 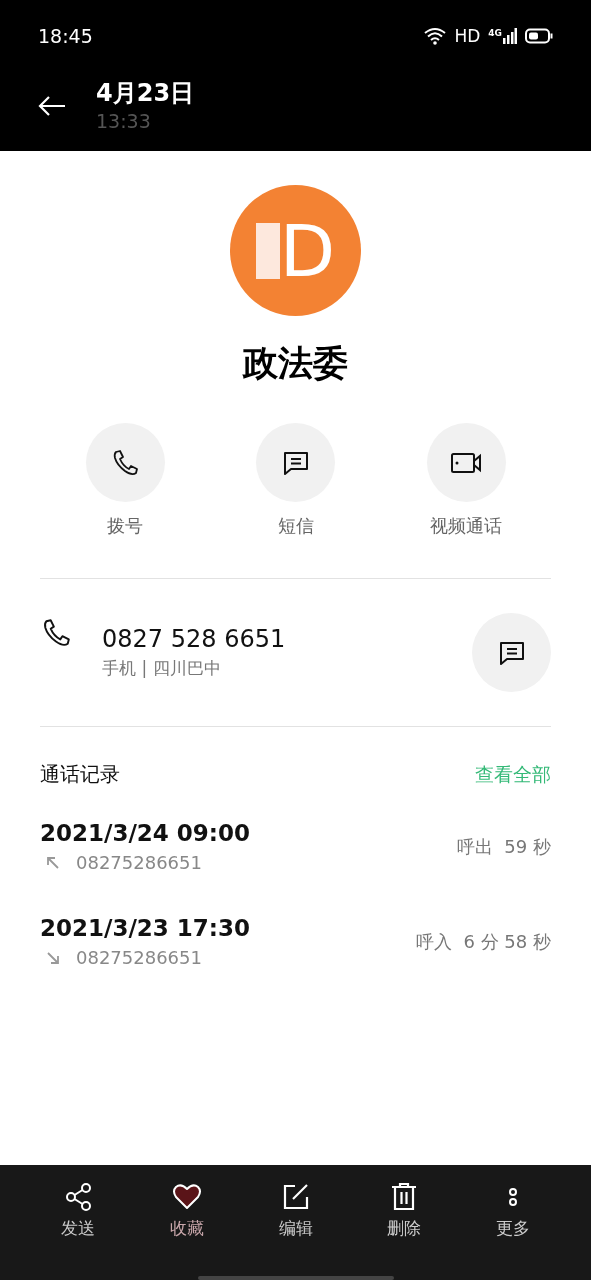 What do you see at coordinates (295, 250) in the screenshot?
I see `contact-avatar: D` at bounding box center [295, 250].